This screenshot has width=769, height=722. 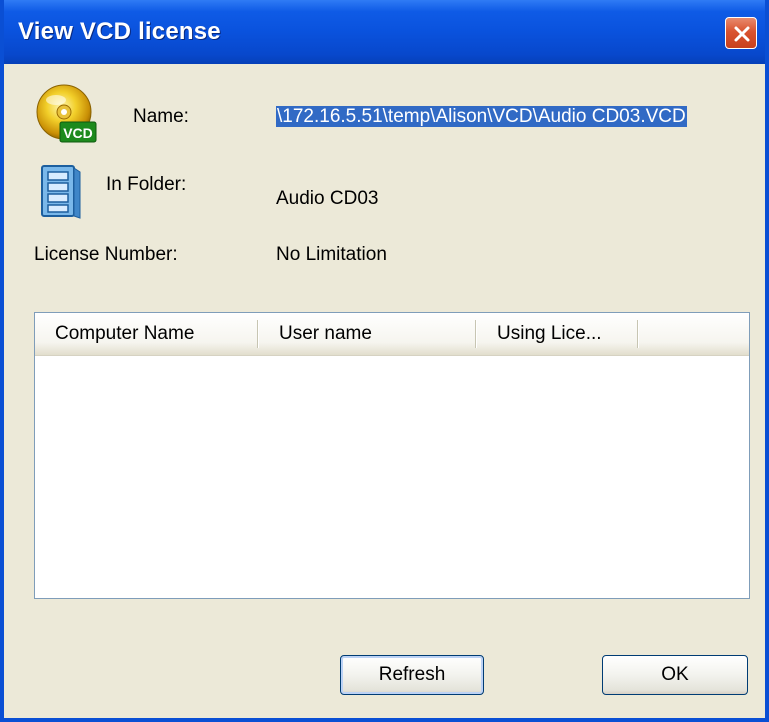 I want to click on close-icon, so click(x=742, y=34).